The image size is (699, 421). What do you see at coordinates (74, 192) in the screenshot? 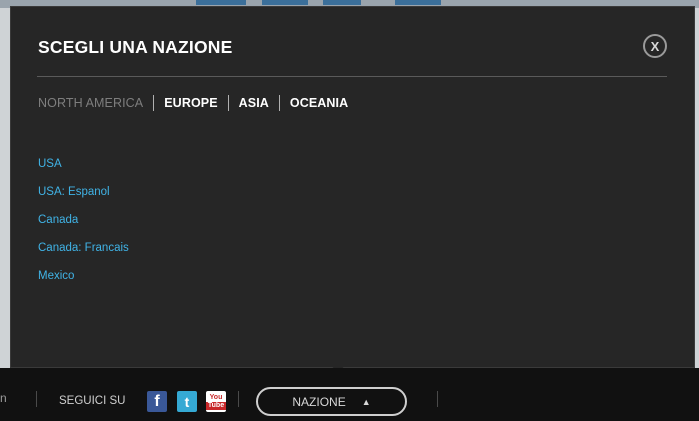
I see `country-link-usa-espanol: USA: Espanol` at bounding box center [74, 192].